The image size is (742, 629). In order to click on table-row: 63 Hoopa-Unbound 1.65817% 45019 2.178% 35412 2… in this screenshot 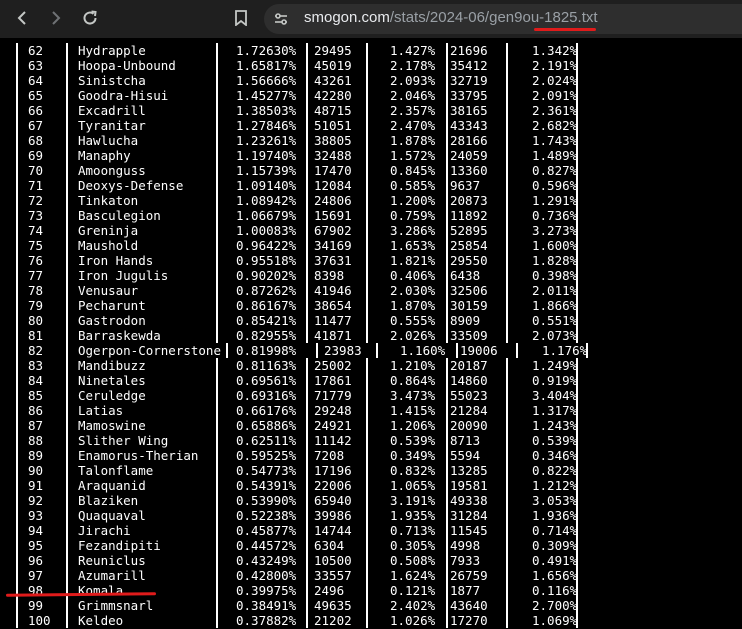, I will do `click(371, 65)`.